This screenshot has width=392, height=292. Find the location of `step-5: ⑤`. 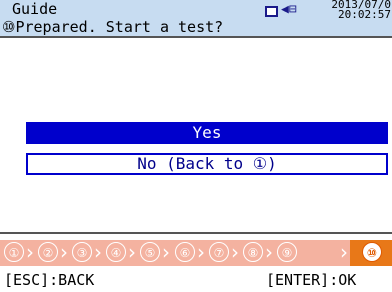

step-5: ⑤ is located at coordinates (150, 252).